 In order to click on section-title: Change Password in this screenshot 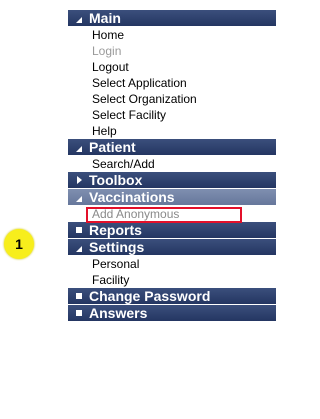, I will do `click(150, 296)`.